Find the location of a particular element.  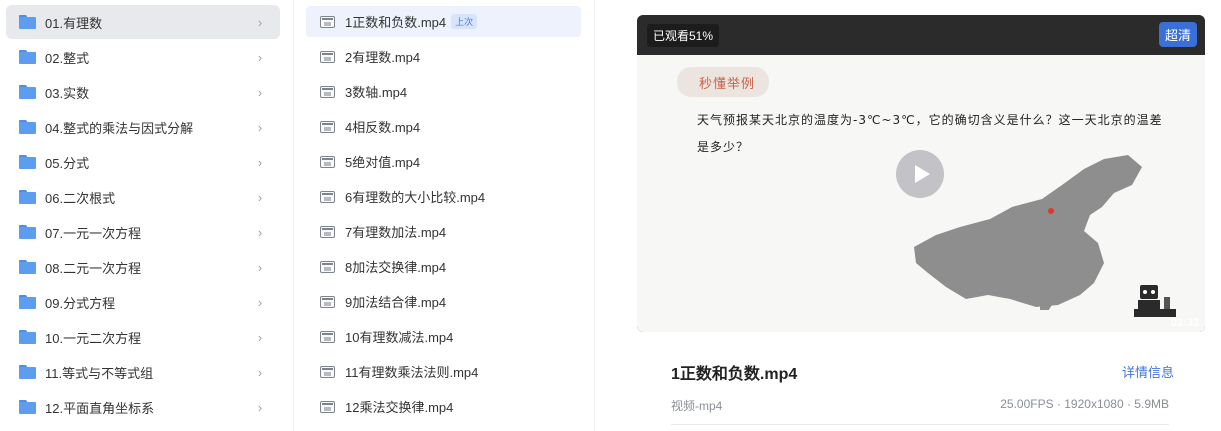

folder-label: 07.一元一次方程 is located at coordinates (93, 233).